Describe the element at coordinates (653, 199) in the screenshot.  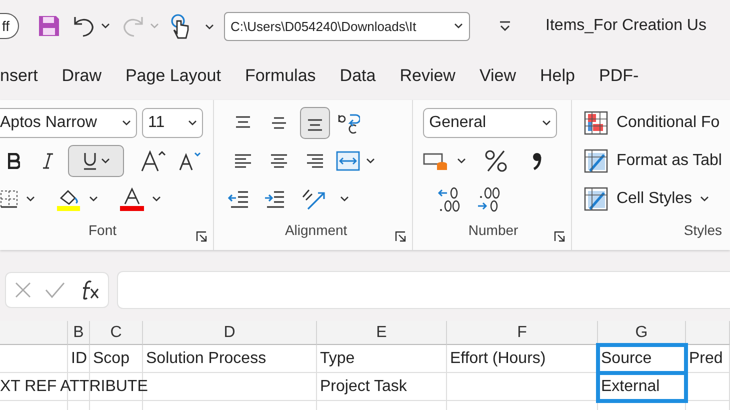
I see `styles-menu-item: Cell Styles` at that location.